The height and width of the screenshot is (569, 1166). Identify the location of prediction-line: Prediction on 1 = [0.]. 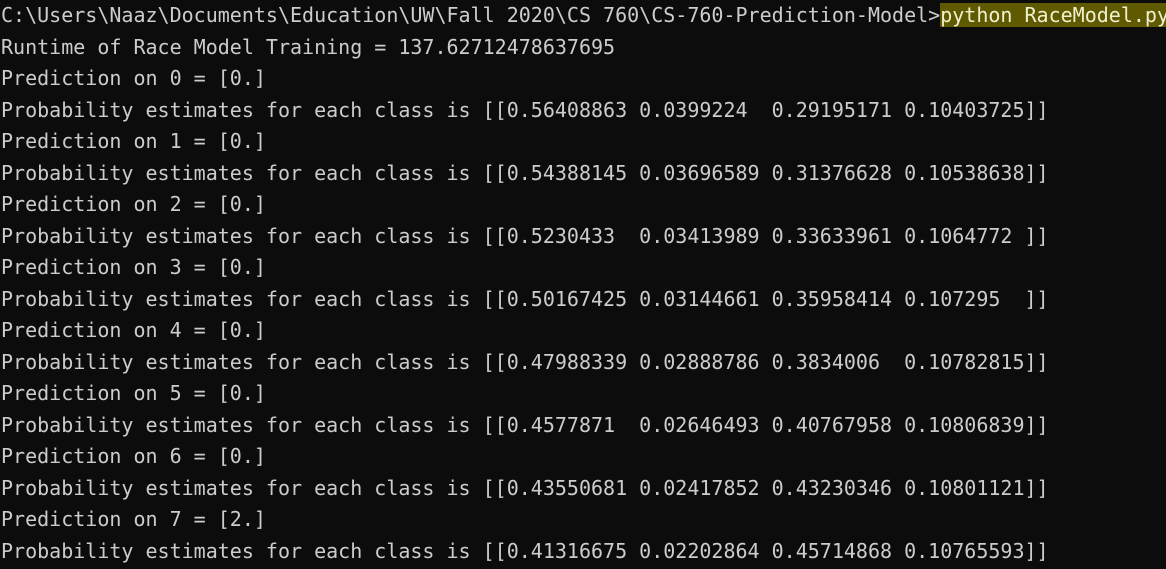
(133, 141).